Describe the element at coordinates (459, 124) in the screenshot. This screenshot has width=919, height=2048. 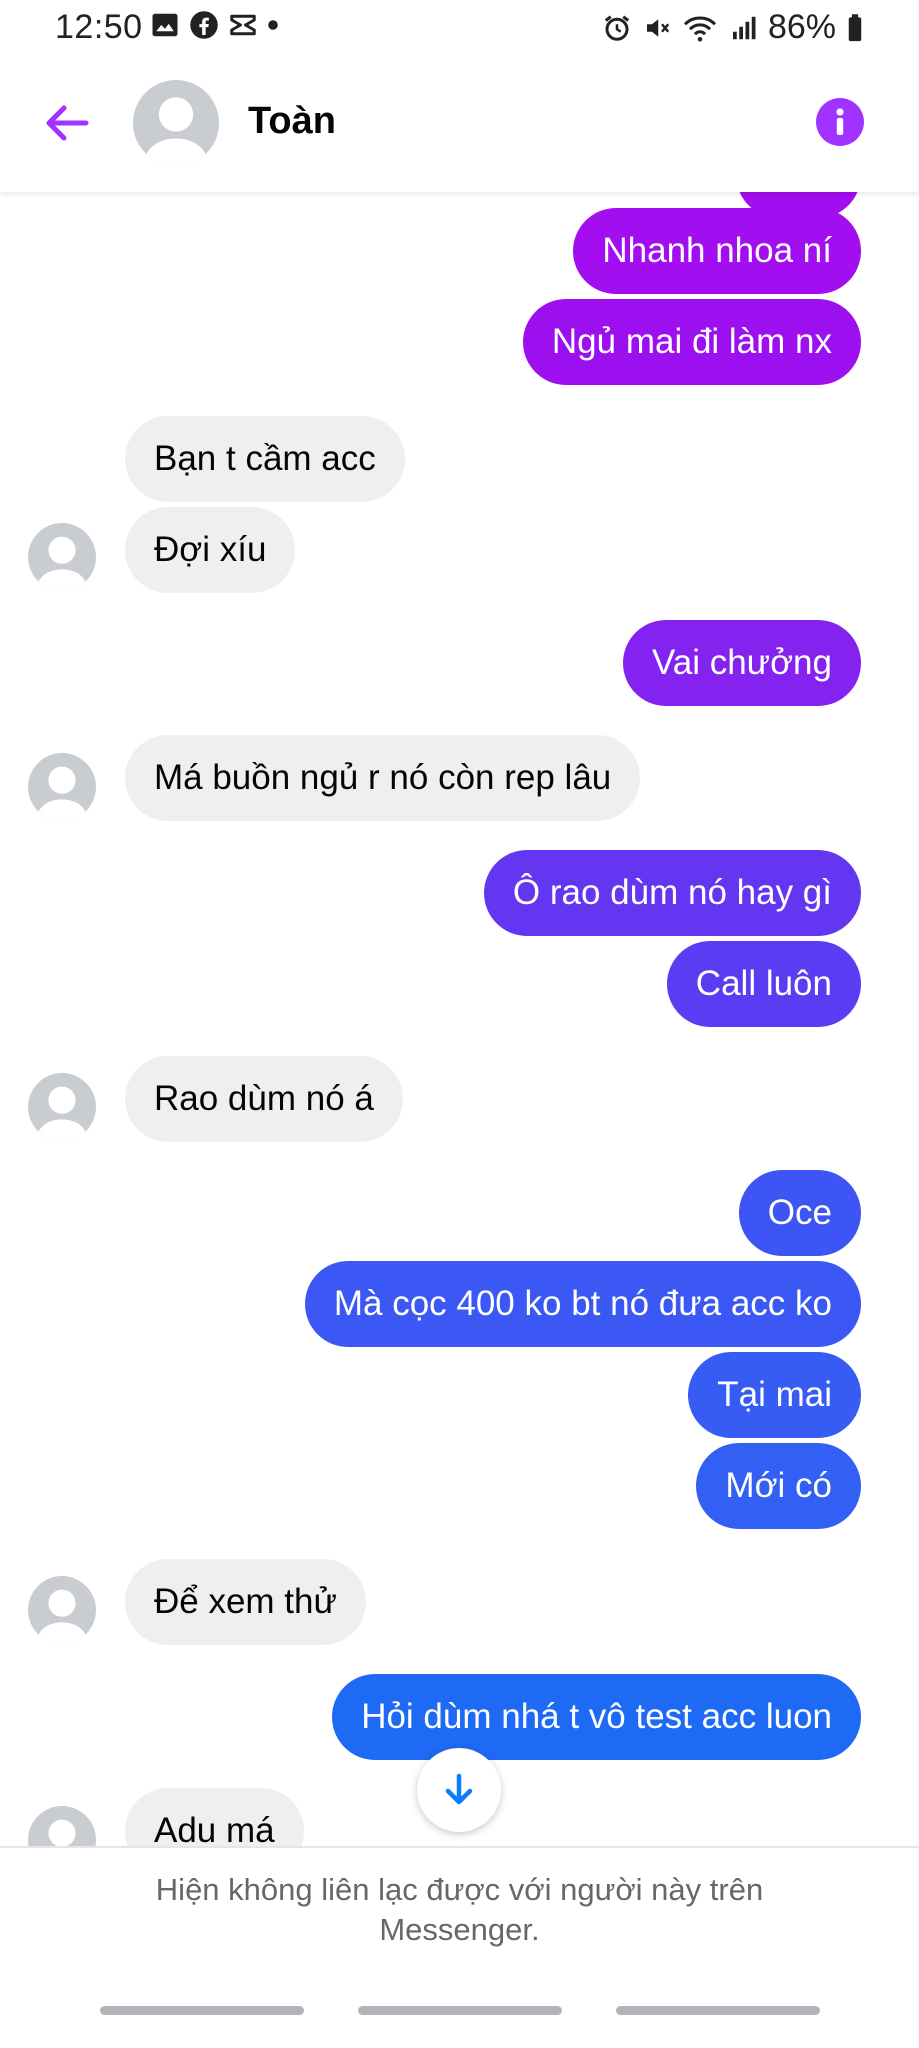
I see `conversation-header: Toàn` at that location.